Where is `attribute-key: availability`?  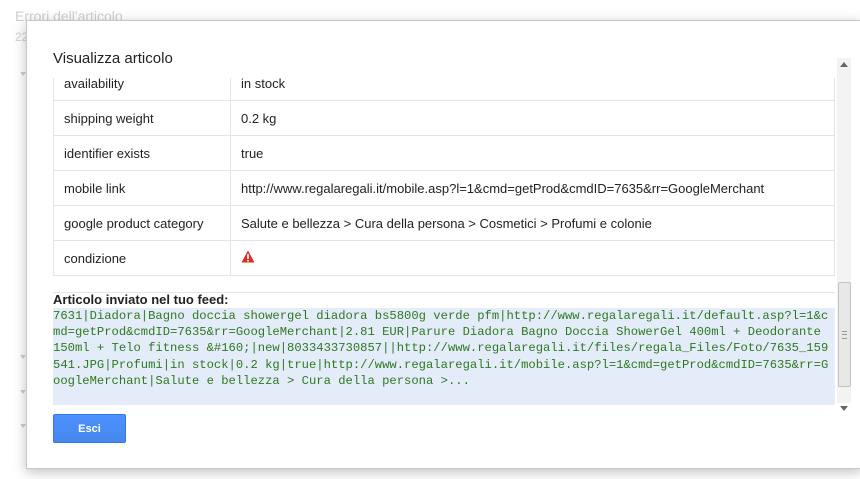
attribute-key: availability is located at coordinates (142, 89).